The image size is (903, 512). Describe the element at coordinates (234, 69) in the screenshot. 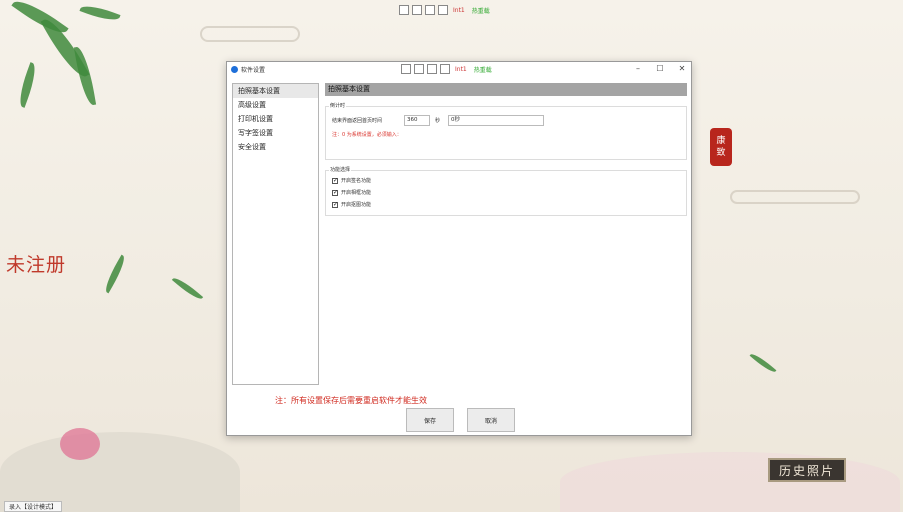

I see `app-icon` at that location.